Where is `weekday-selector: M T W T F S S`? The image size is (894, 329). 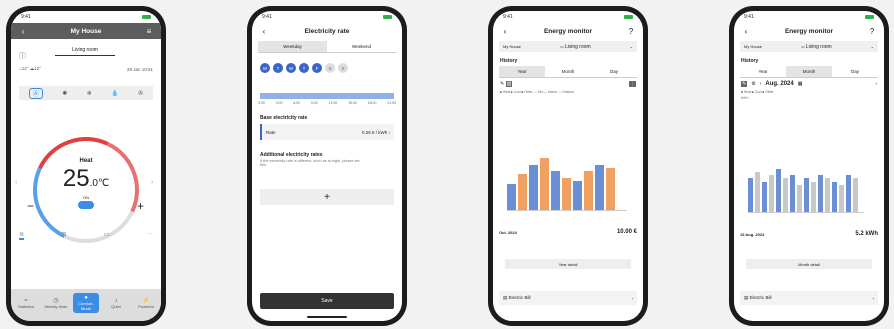 weekday-selector: M T W T F S S is located at coordinates (327, 68).